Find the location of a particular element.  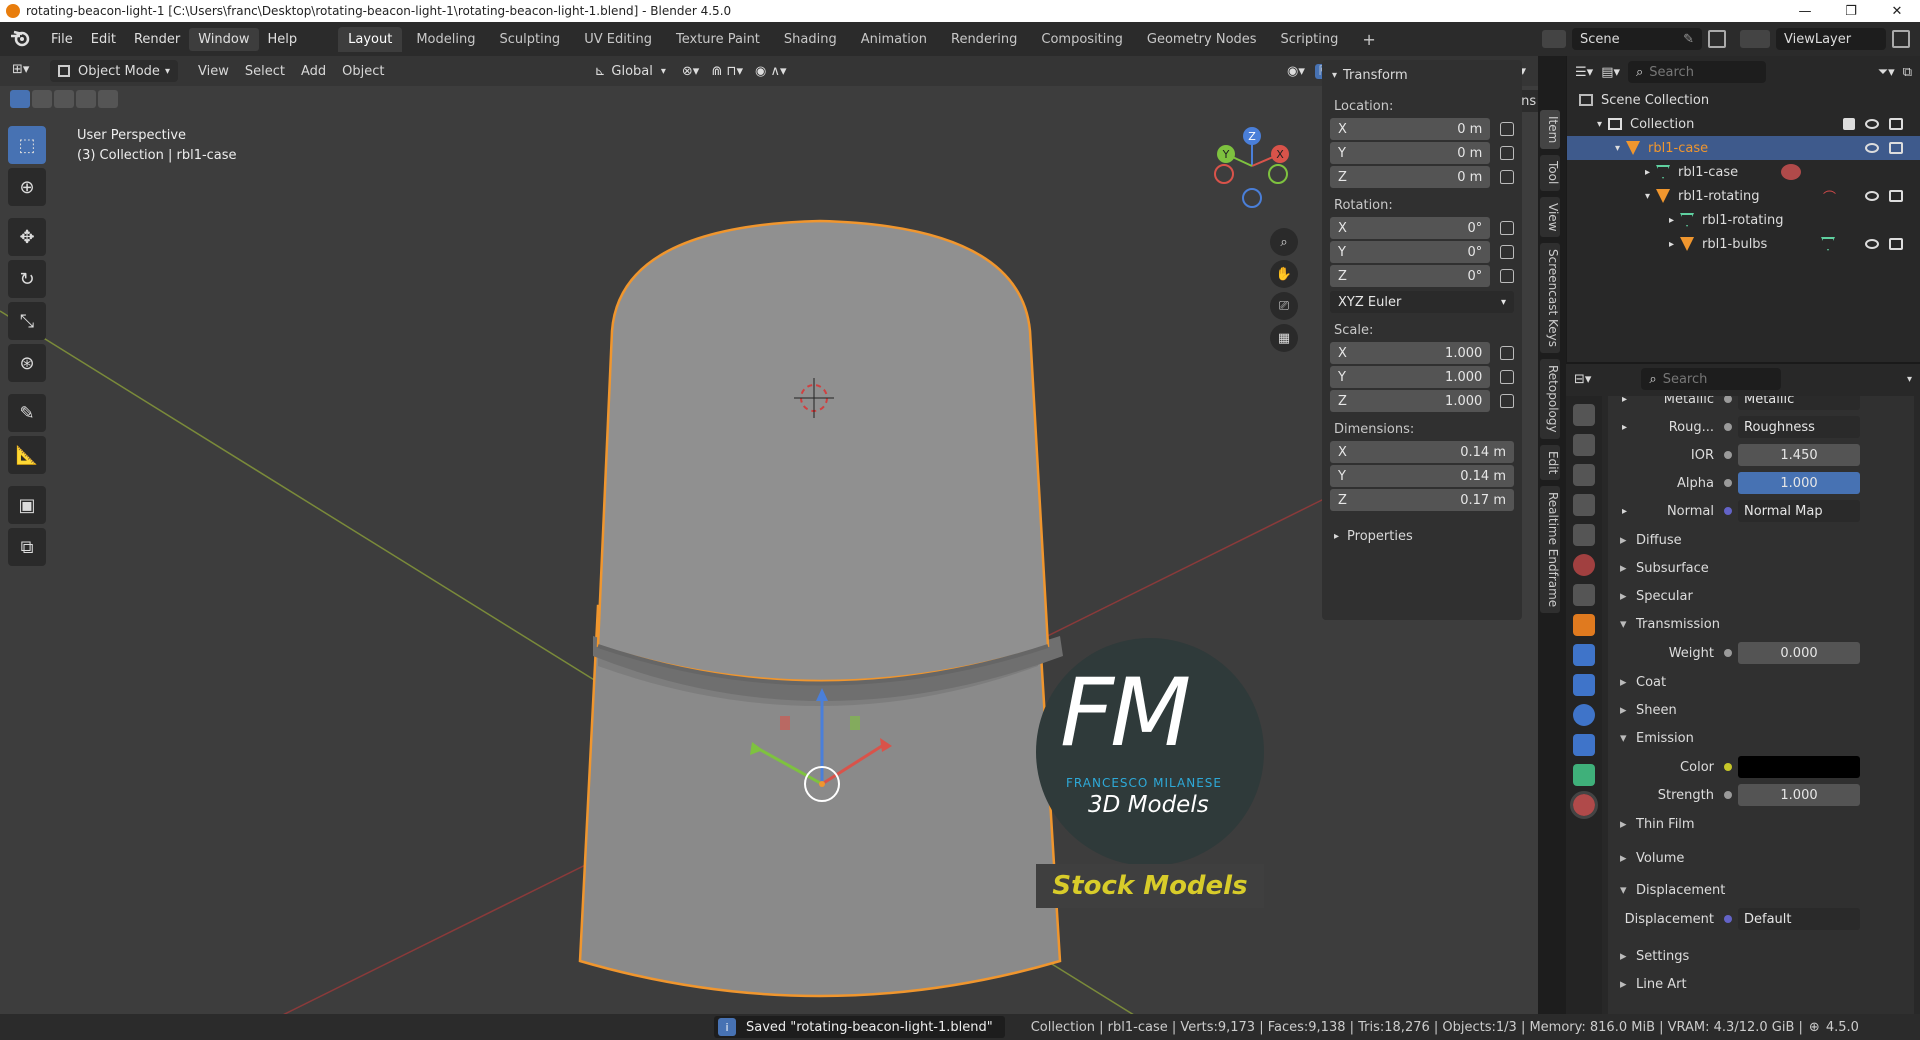

emission-color-swatch is located at coordinates (1799, 767).